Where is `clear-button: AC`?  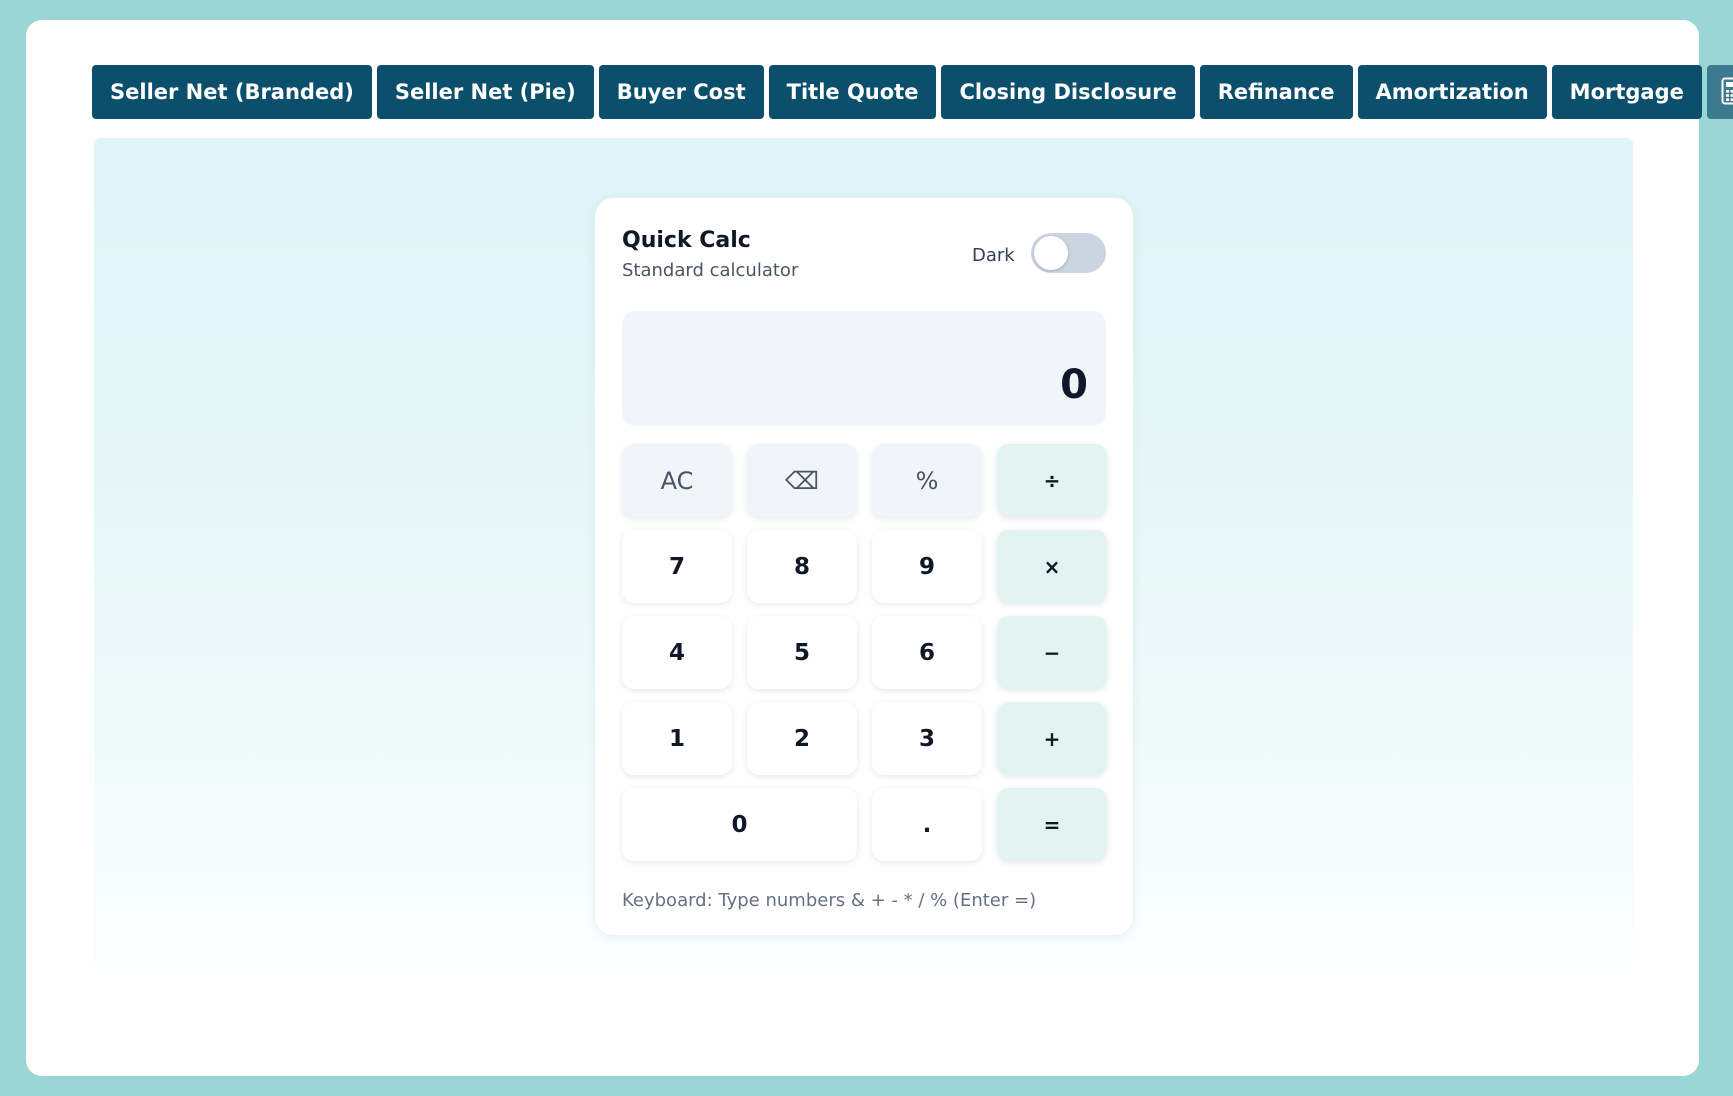 clear-button: AC is located at coordinates (677, 480).